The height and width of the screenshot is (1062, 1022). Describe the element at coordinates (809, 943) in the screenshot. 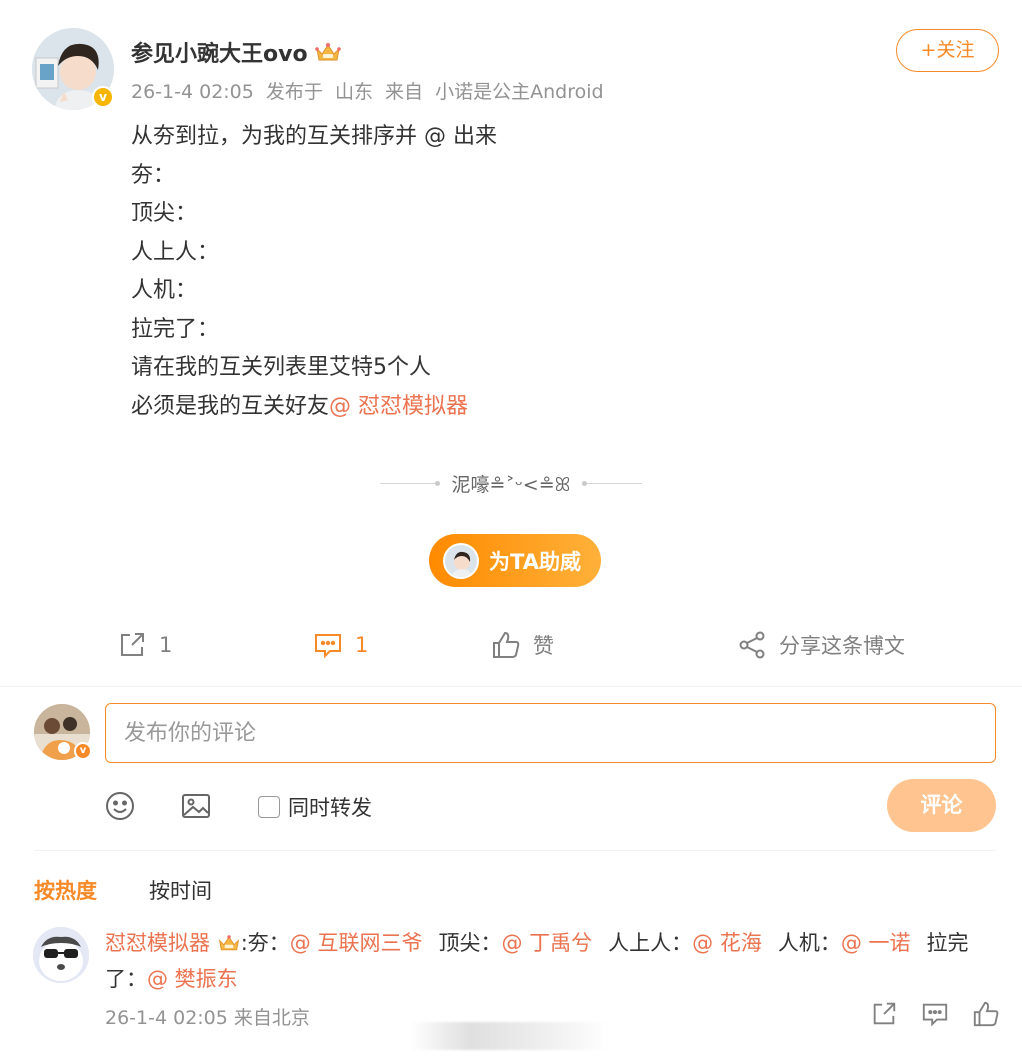

I see `tier-label: 人机：` at that location.